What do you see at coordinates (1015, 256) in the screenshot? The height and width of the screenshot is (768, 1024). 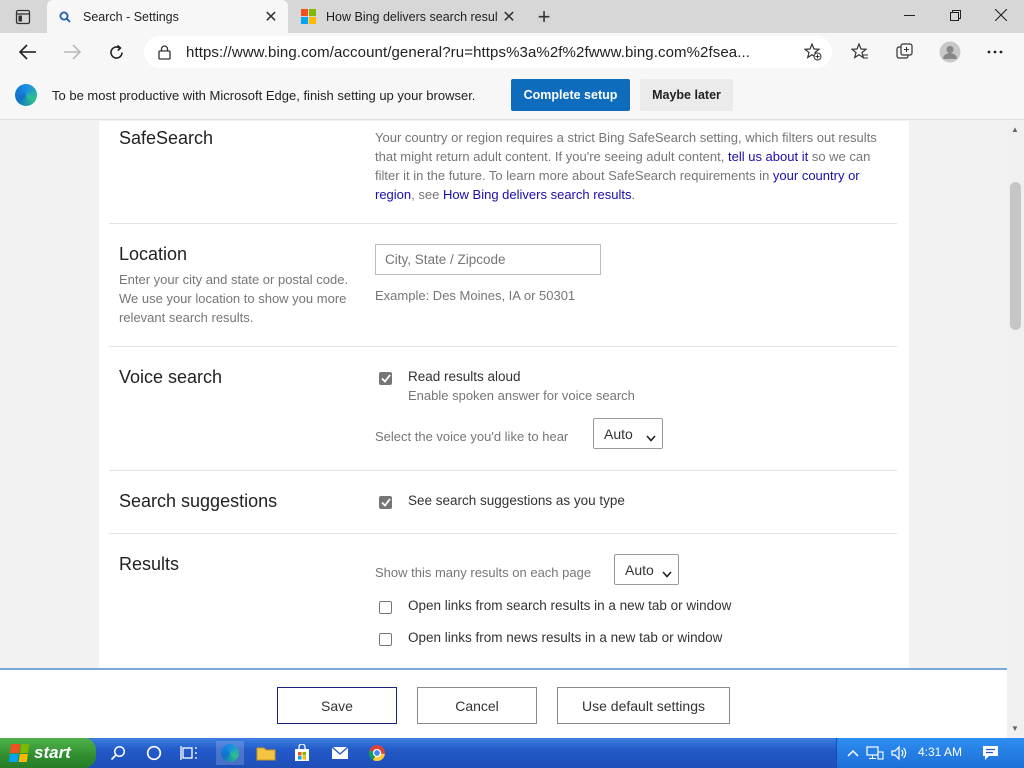 I see `scrollbar-thumb` at bounding box center [1015, 256].